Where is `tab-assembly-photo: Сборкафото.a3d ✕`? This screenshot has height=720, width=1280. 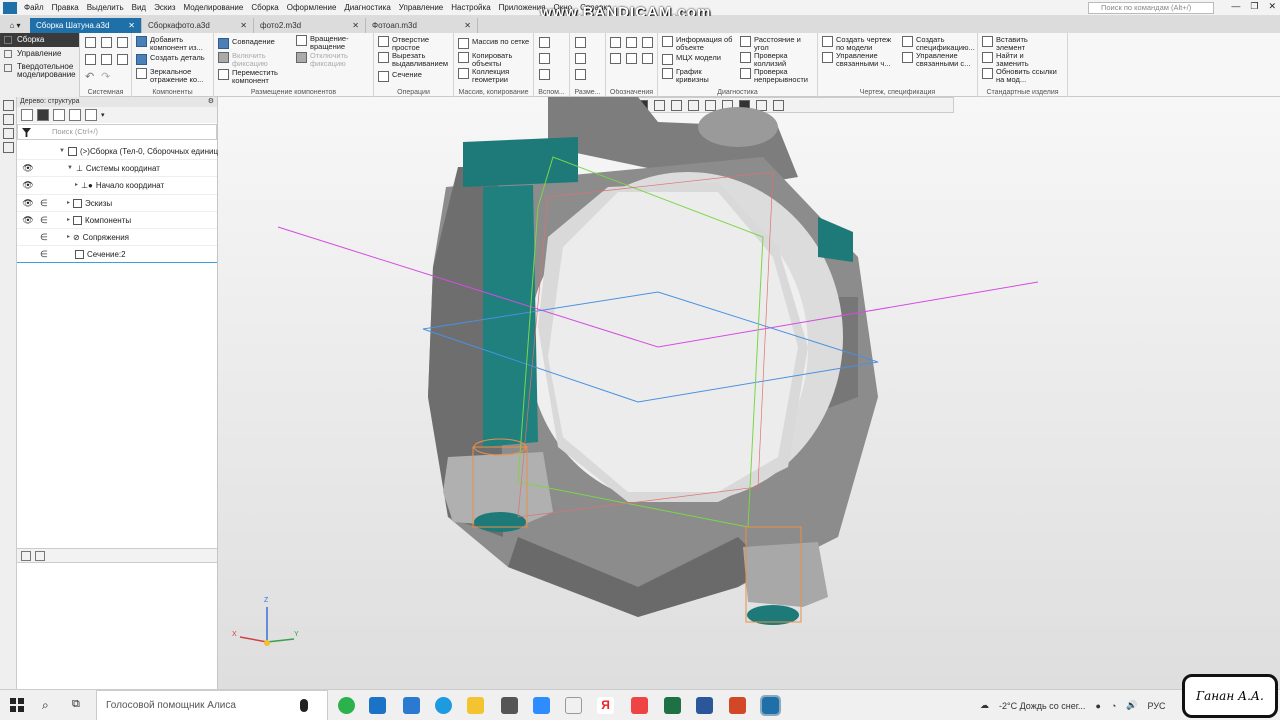
tab-assembly-photo: Сборкафото.a3d ✕ is located at coordinates (198, 25).